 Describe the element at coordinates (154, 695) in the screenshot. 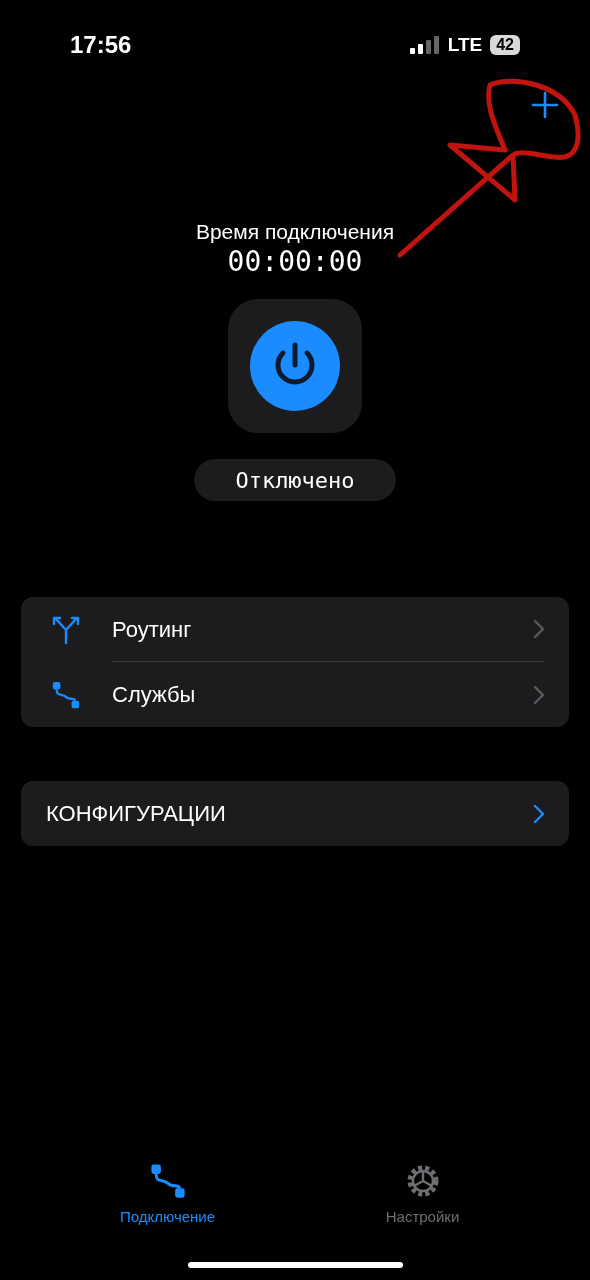

I see `menu-label: Службы` at that location.